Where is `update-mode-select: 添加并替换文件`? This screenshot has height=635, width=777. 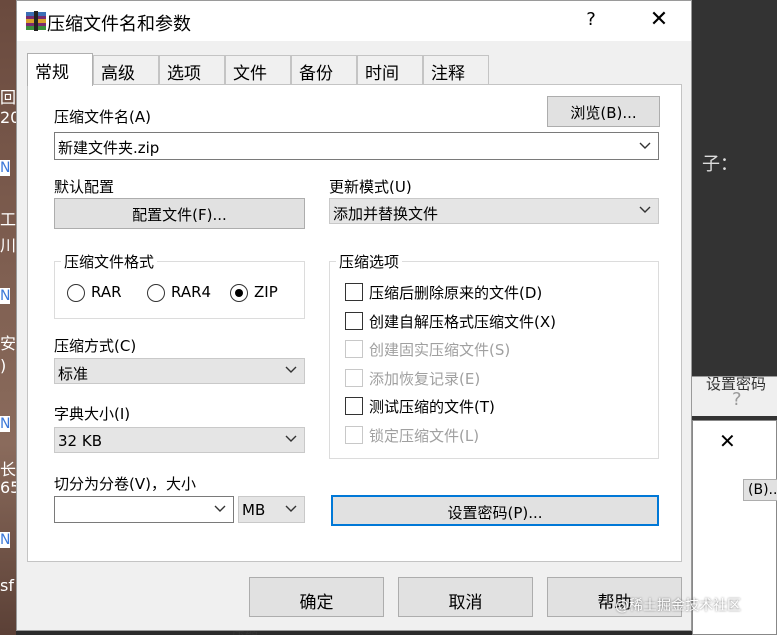
update-mode-select: 添加并替换文件 is located at coordinates (494, 211).